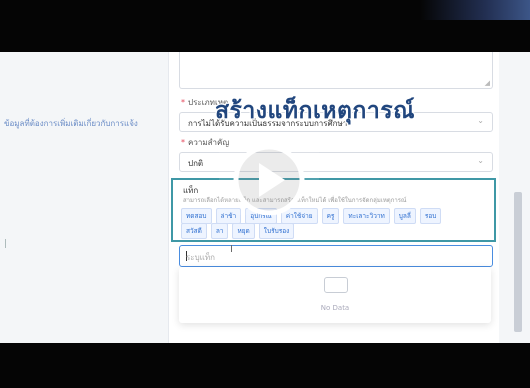 This screenshot has height=388, width=530. Describe the element at coordinates (335, 295) in the screenshot. I see `tag-dropdown: No Data` at that location.